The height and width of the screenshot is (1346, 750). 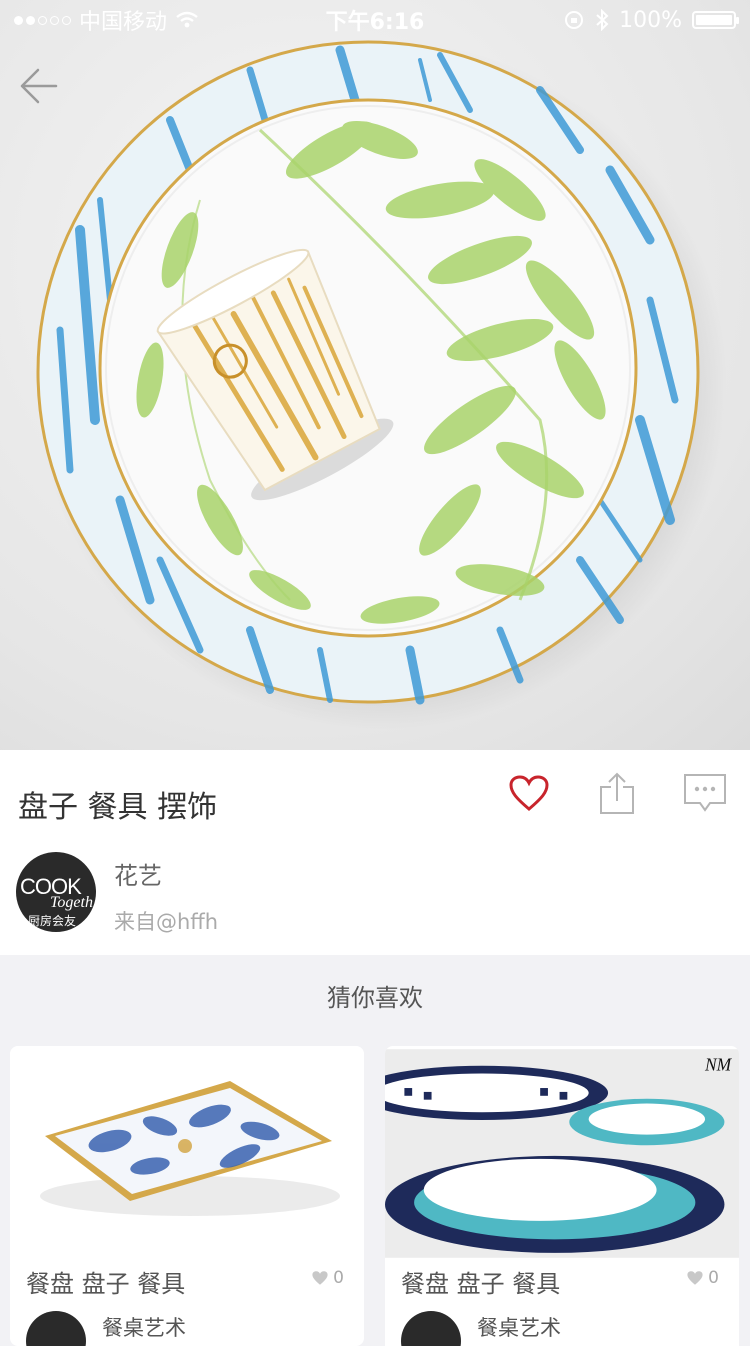 I want to click on dinnerware-image: NM, so click(x=562, y=1153).